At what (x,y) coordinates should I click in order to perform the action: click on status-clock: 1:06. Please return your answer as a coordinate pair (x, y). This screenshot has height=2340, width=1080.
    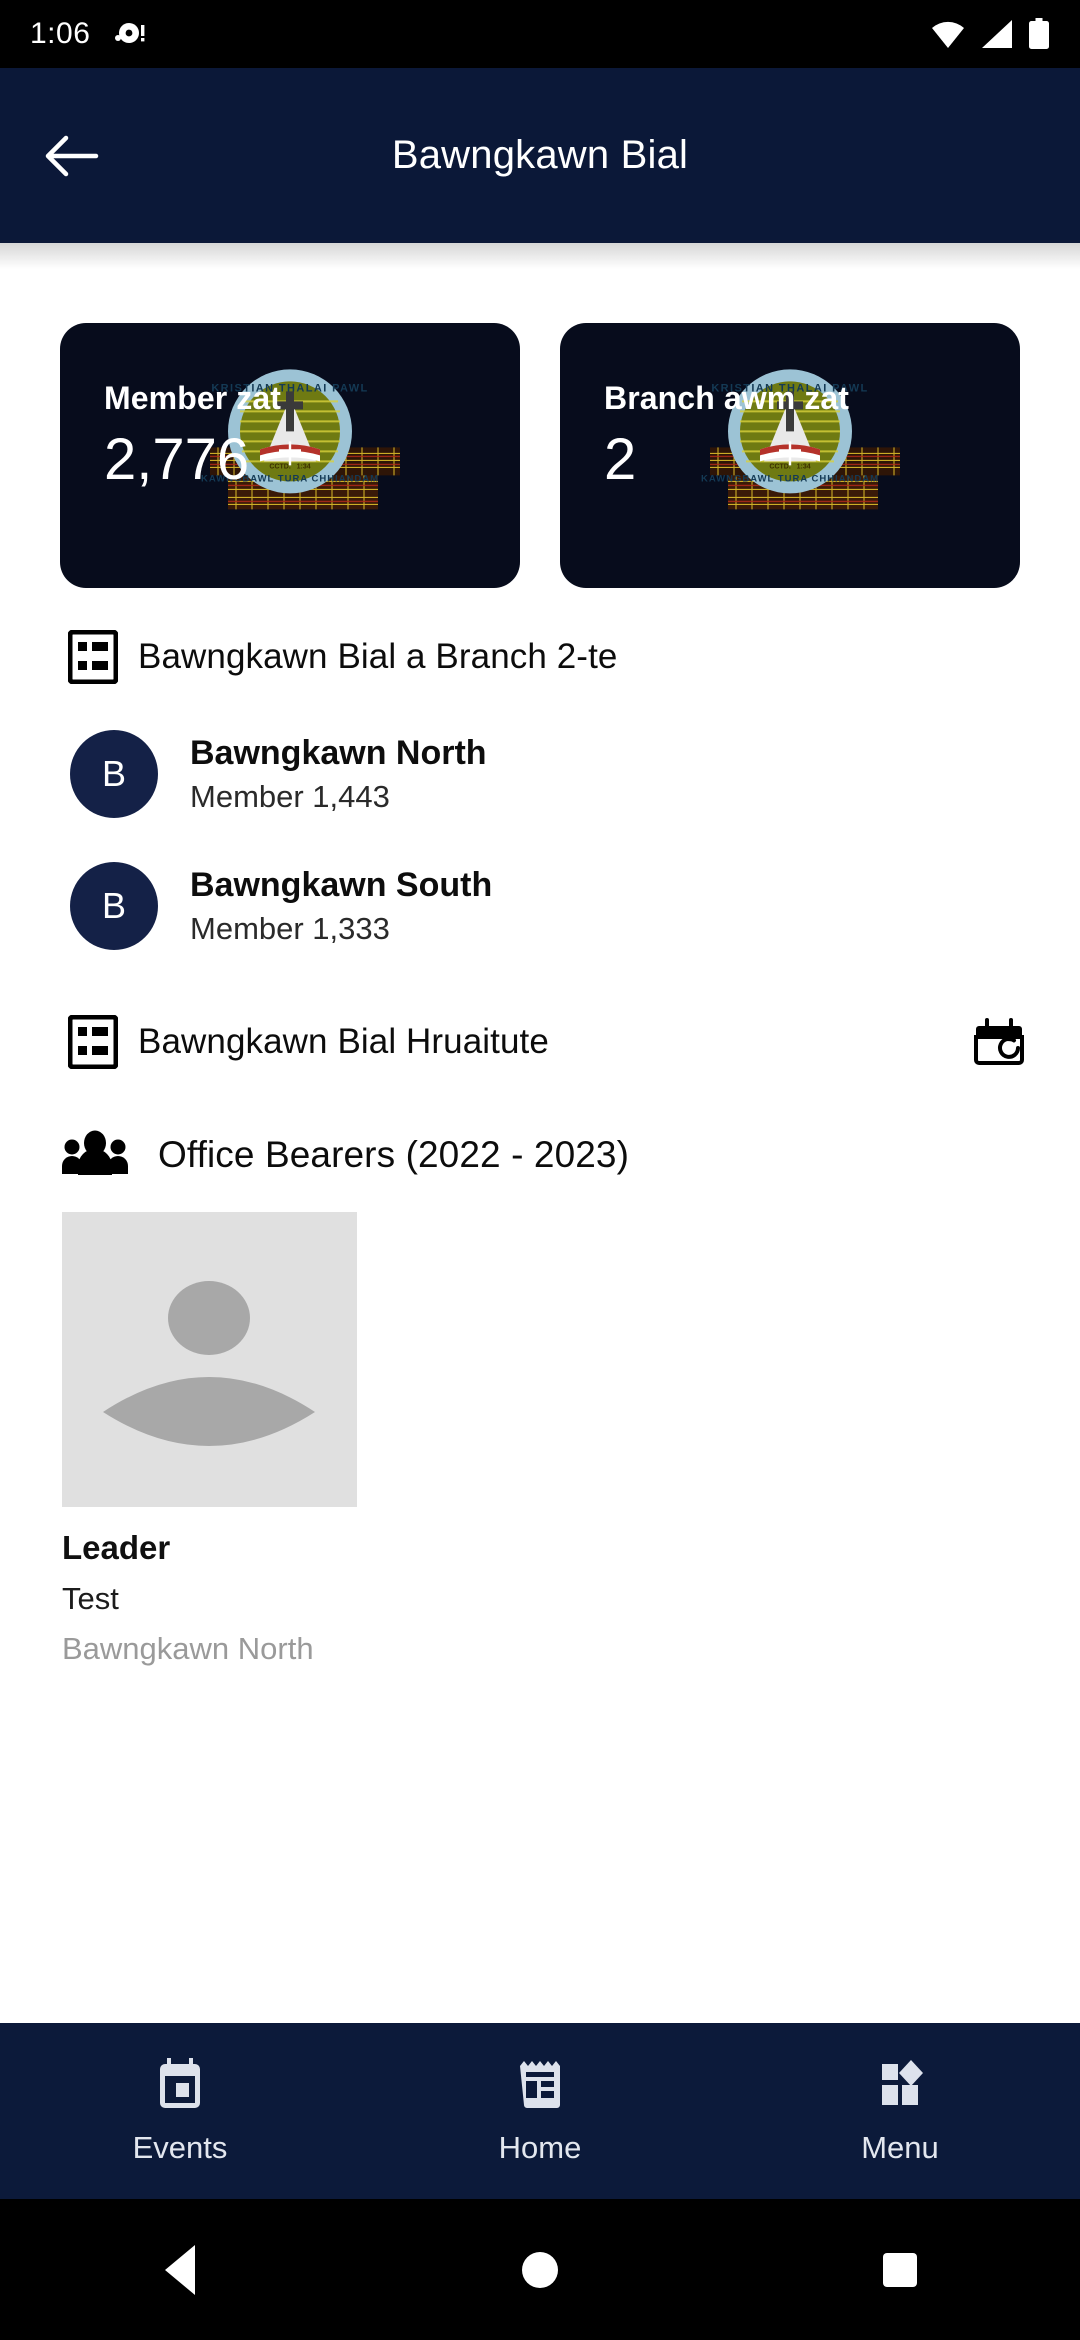
    Looking at the image, I should click on (60, 33).